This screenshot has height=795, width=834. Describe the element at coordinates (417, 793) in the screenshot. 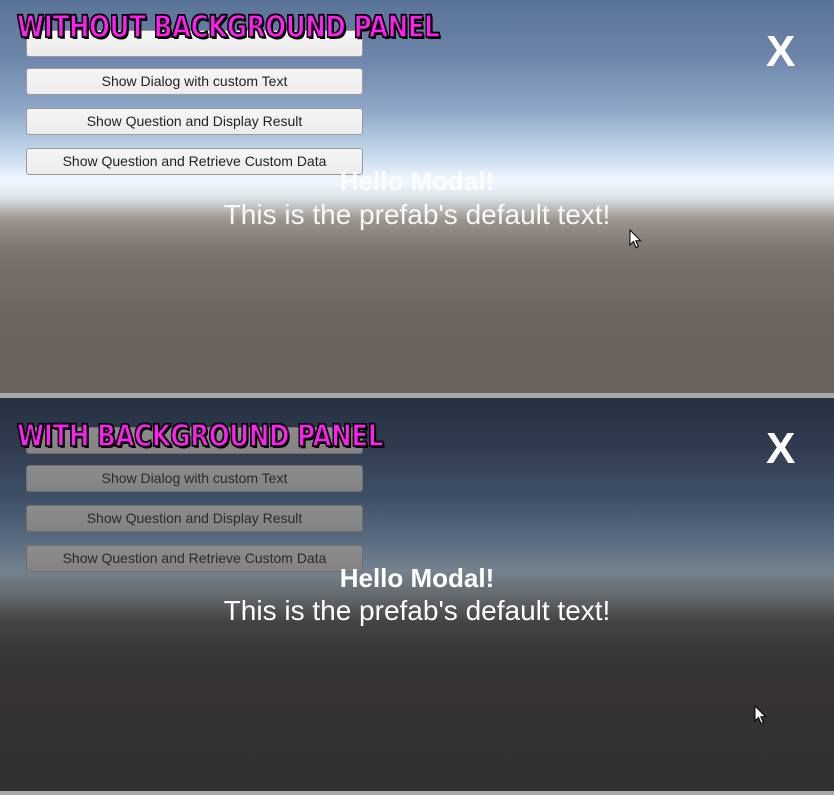

I see `bottom-edge` at that location.